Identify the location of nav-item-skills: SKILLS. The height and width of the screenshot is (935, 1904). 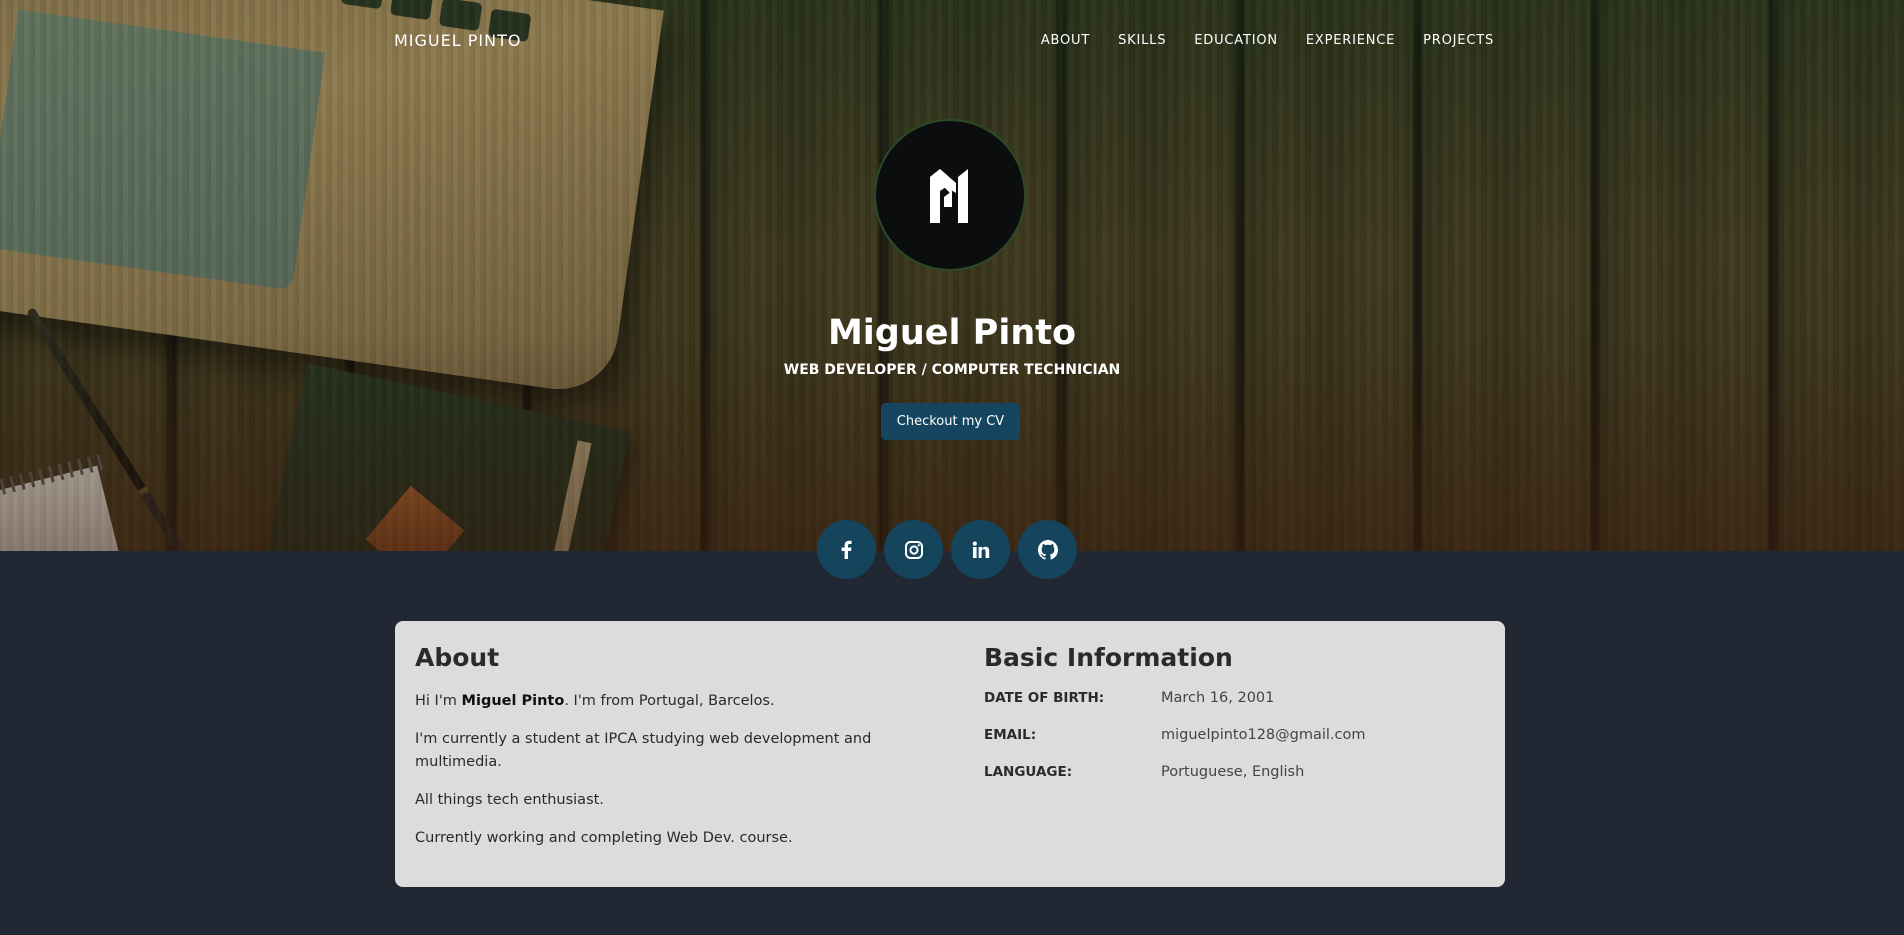
(1142, 40).